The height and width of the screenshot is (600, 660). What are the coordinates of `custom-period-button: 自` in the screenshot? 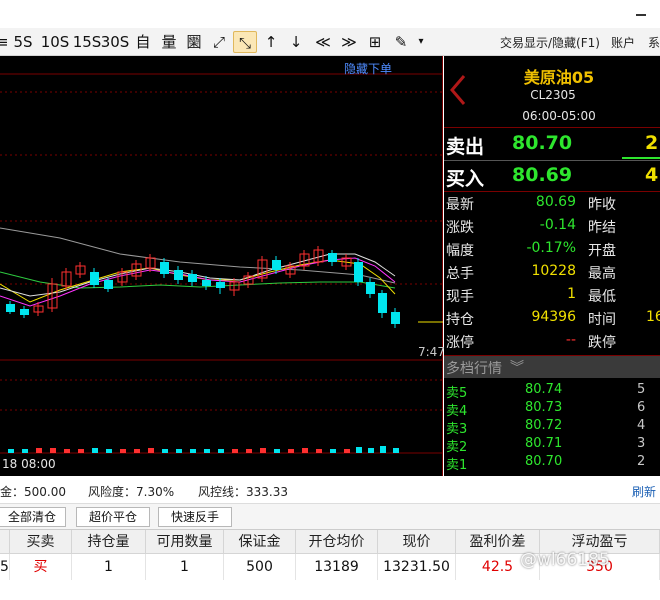 It's located at (143, 42).